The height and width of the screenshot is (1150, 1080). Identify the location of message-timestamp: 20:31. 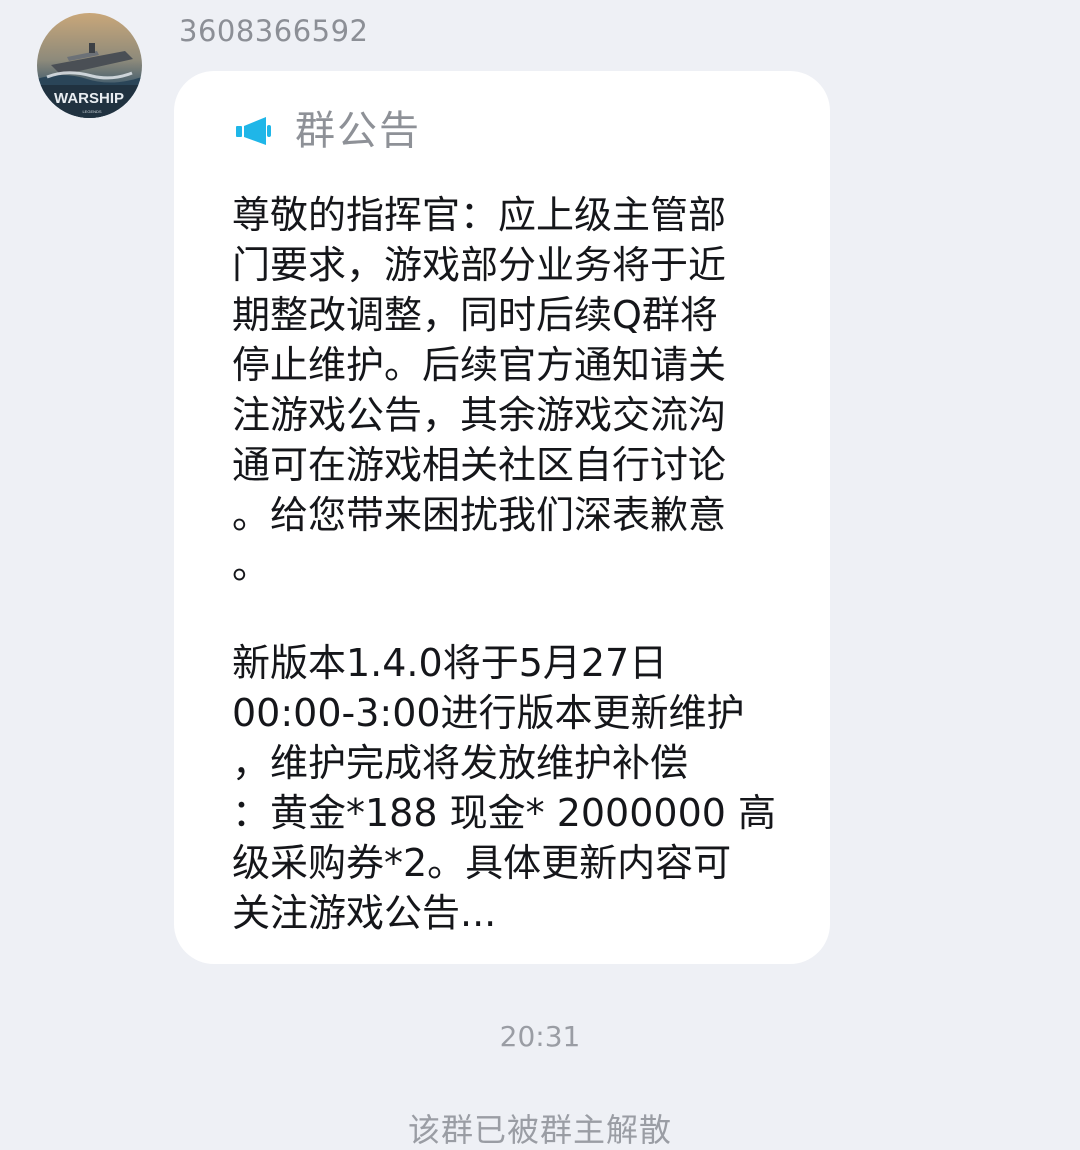
(540, 1036).